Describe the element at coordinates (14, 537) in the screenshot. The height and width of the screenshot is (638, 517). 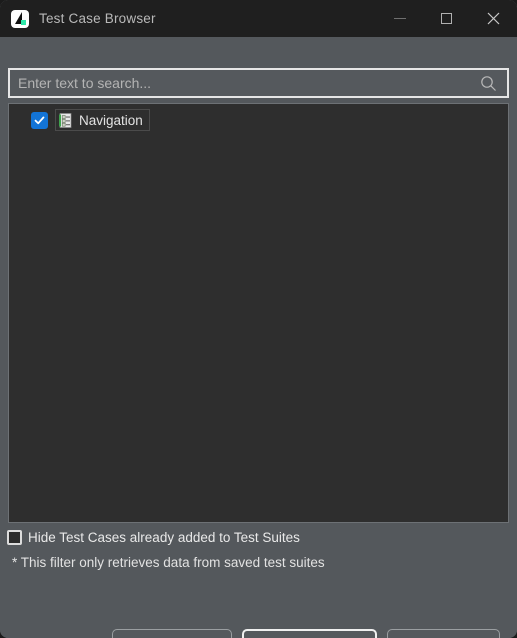
I see `hide-added-test-cases-checkbox` at that location.